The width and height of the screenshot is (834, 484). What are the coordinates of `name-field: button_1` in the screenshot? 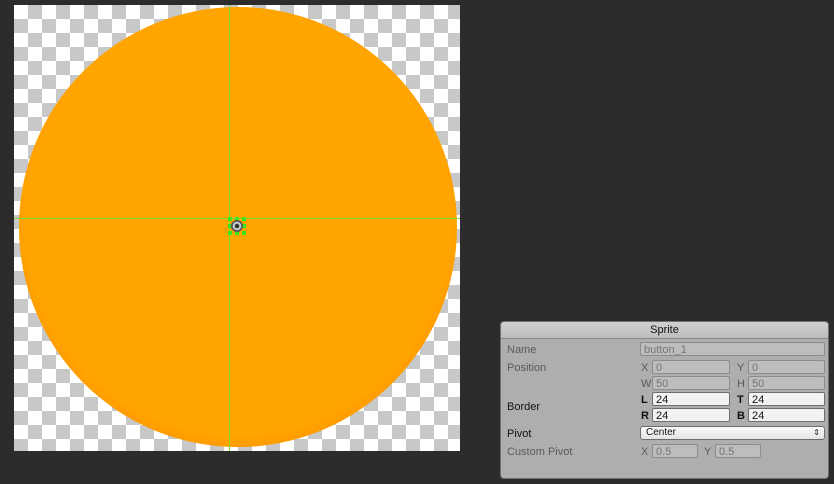 It's located at (732, 349).